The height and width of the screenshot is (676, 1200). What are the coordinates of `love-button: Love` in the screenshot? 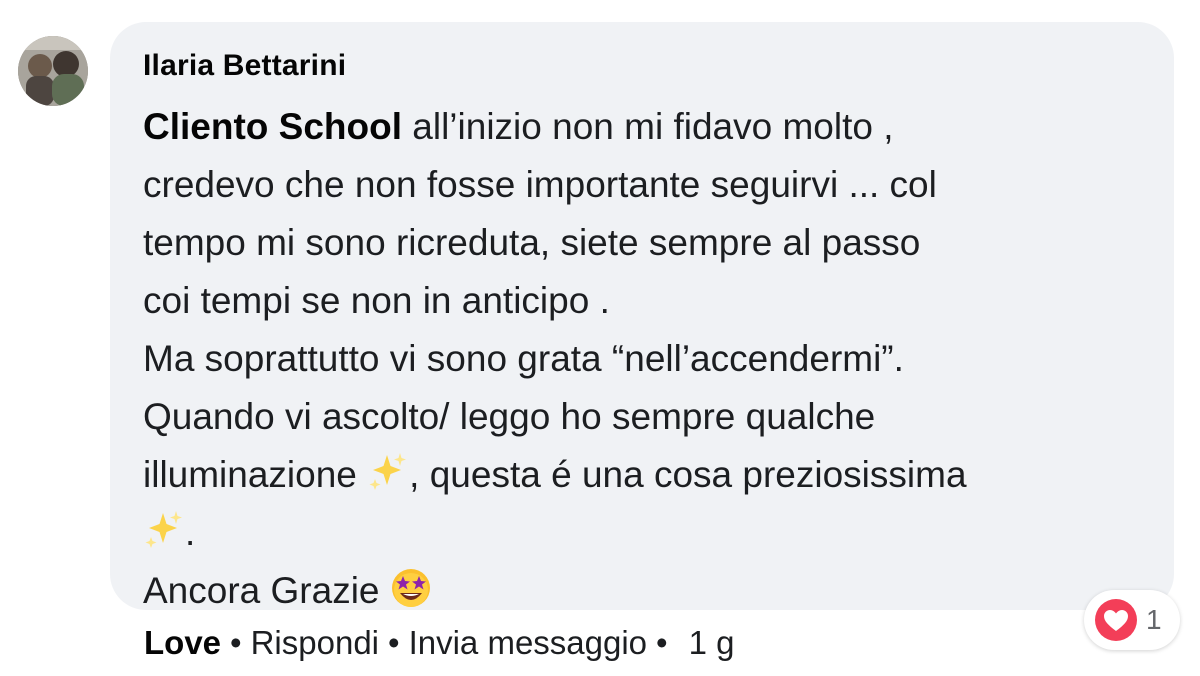 It's located at (182, 643).